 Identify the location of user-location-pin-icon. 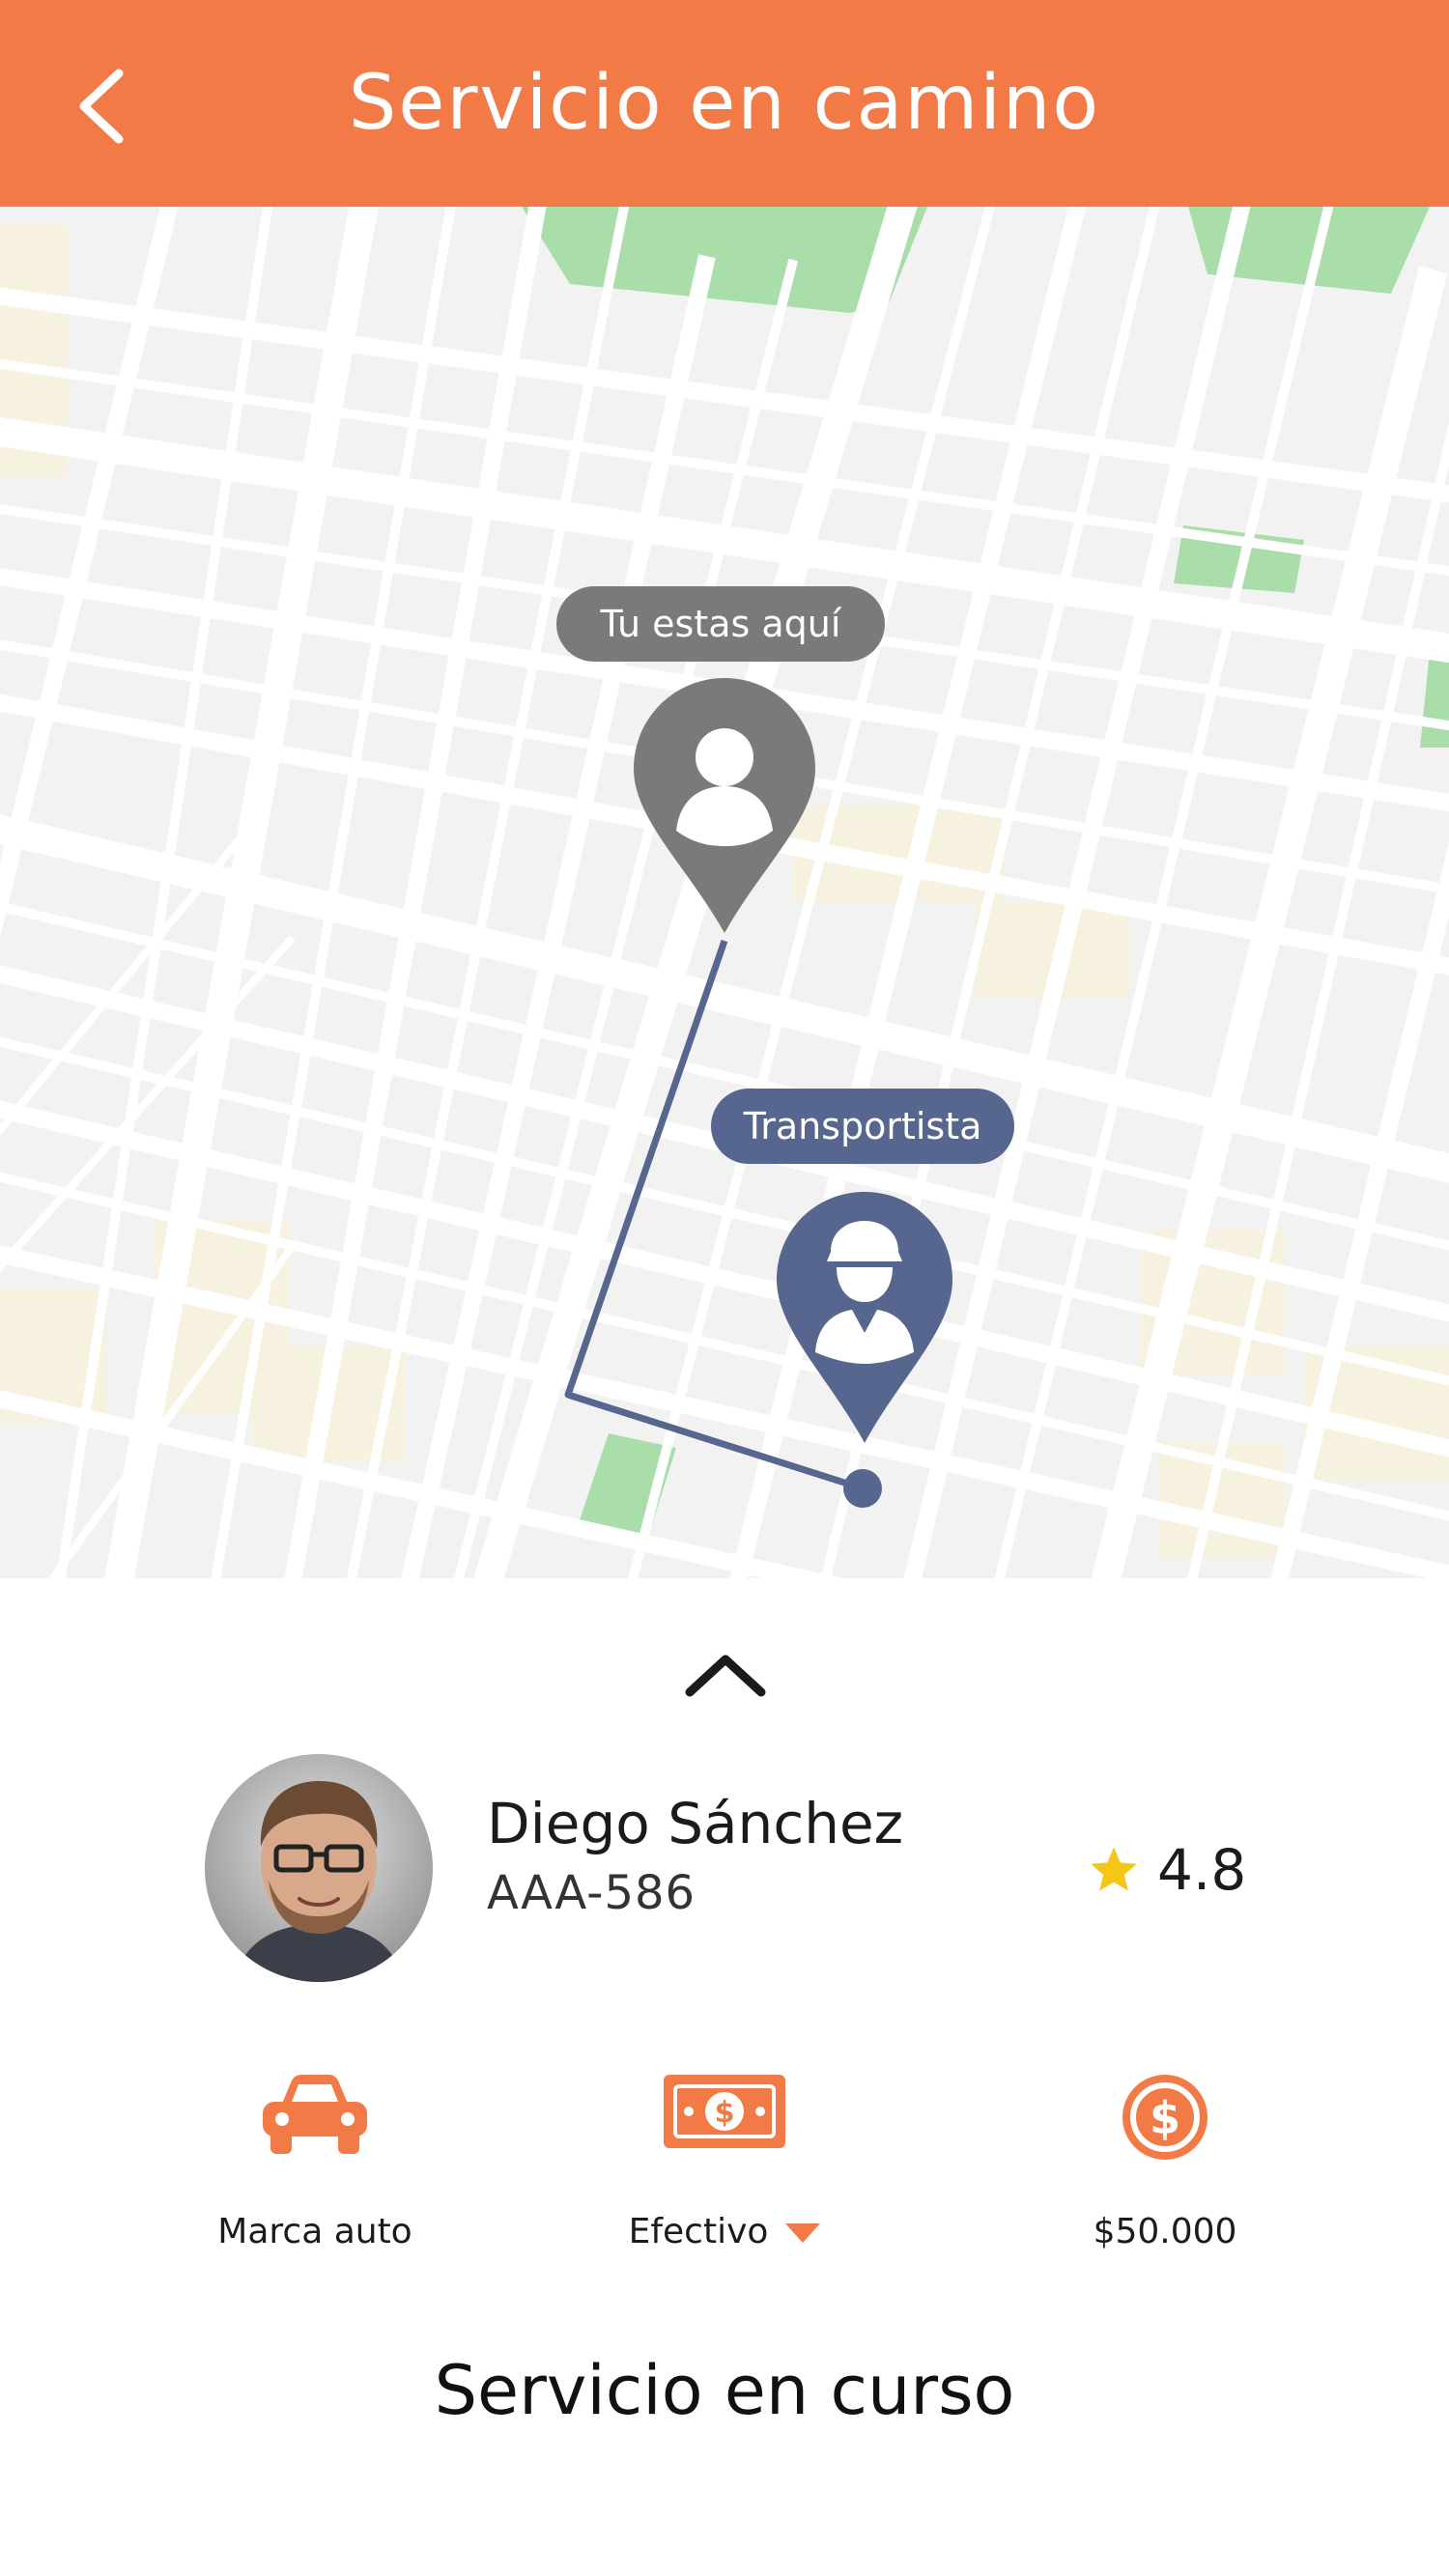
(724, 805).